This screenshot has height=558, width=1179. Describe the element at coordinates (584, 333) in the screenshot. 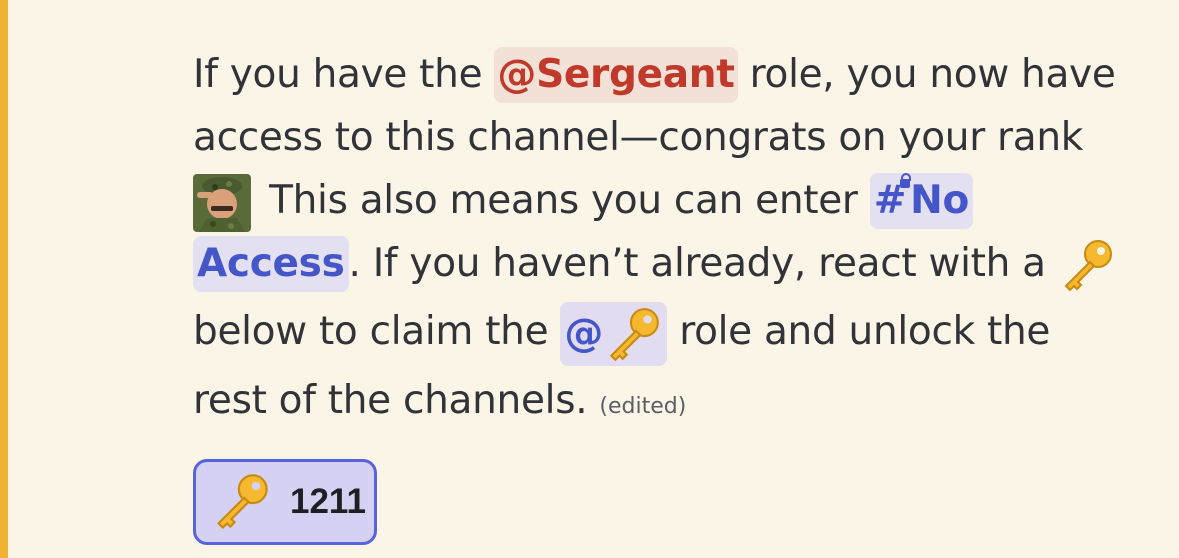

I see `role-mention-at: @` at that location.